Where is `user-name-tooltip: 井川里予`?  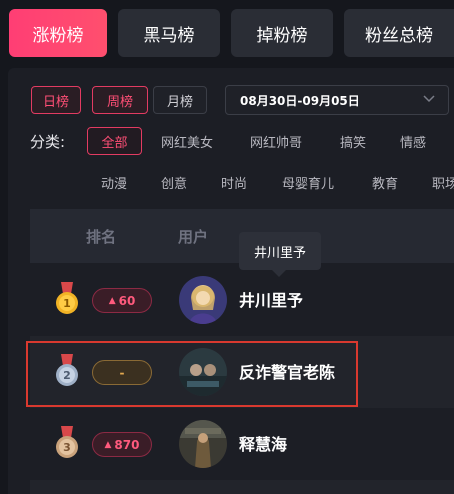
user-name-tooltip: 井川里予 is located at coordinates (280, 254).